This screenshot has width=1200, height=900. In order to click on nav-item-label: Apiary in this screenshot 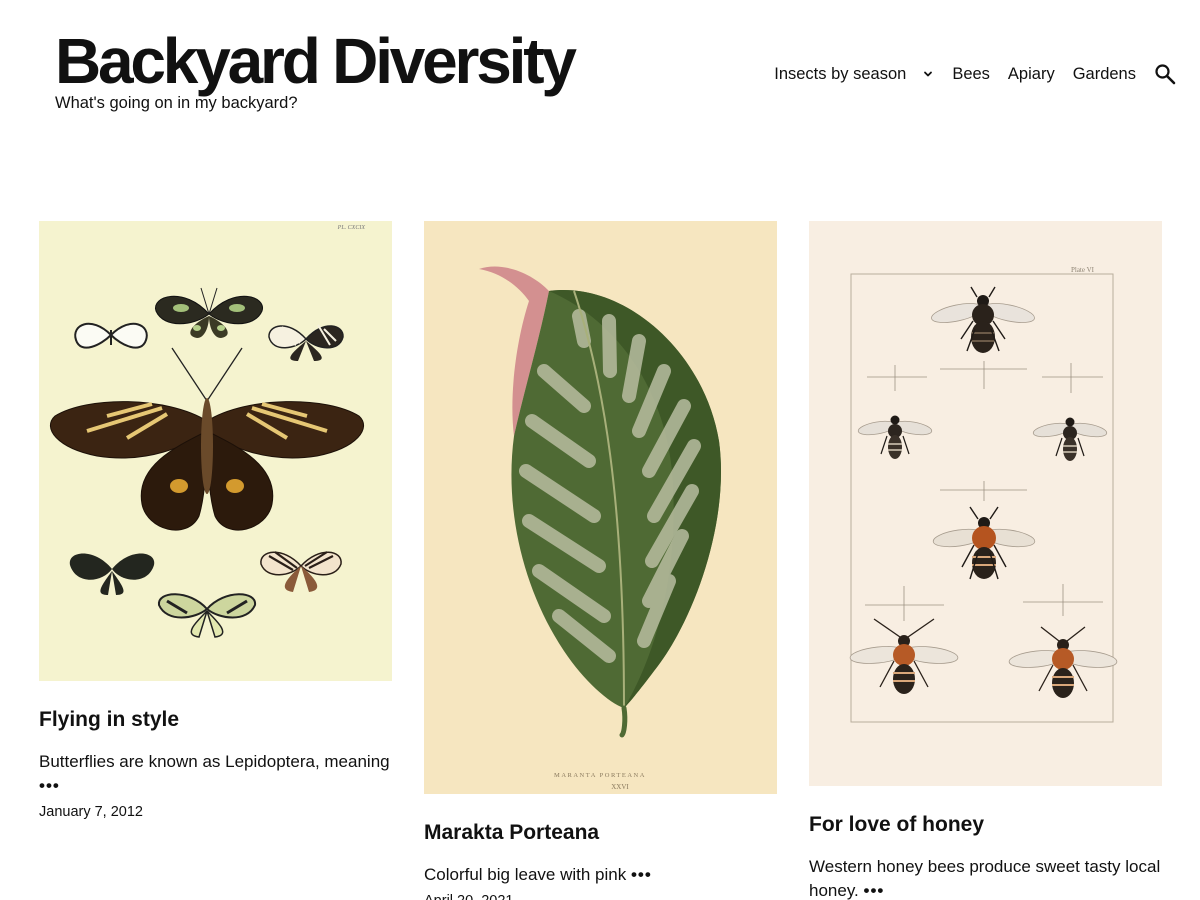, I will do `click(1031, 74)`.